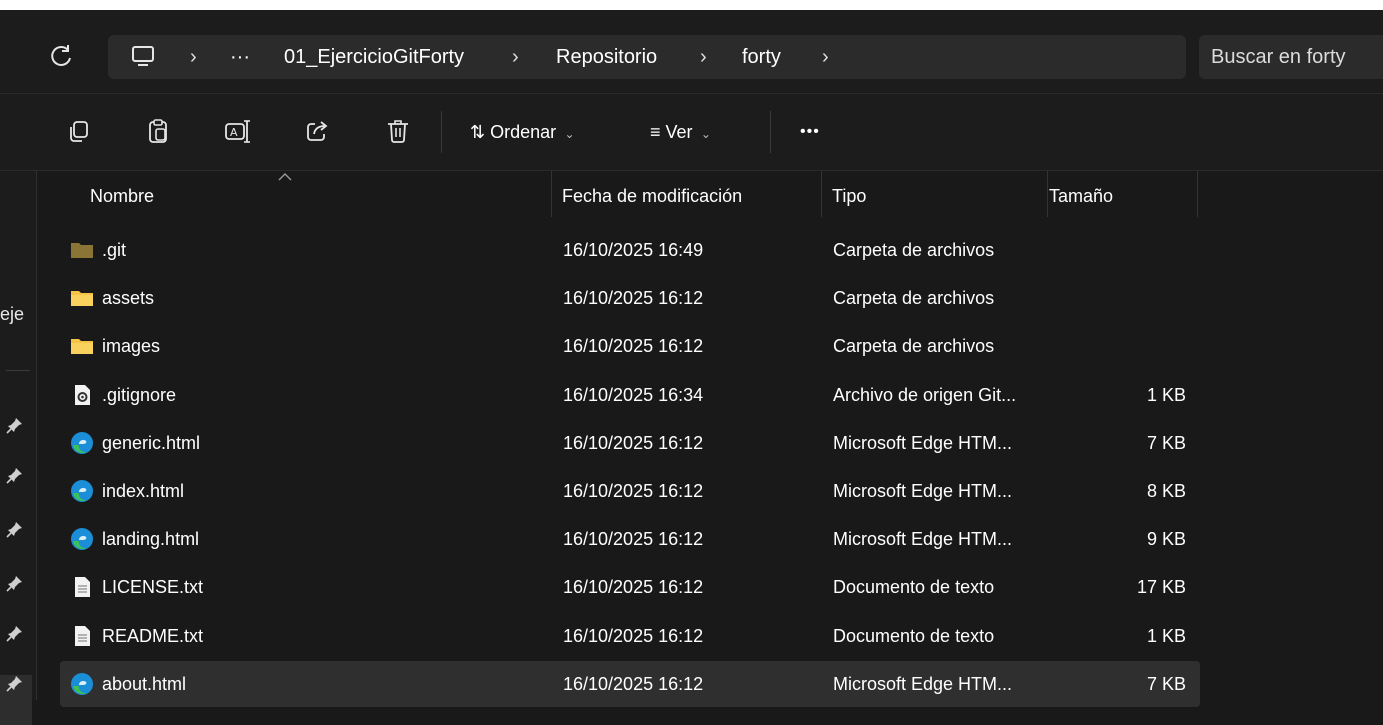 The image size is (1383, 725). I want to click on more-options-button: •••, so click(810, 132).